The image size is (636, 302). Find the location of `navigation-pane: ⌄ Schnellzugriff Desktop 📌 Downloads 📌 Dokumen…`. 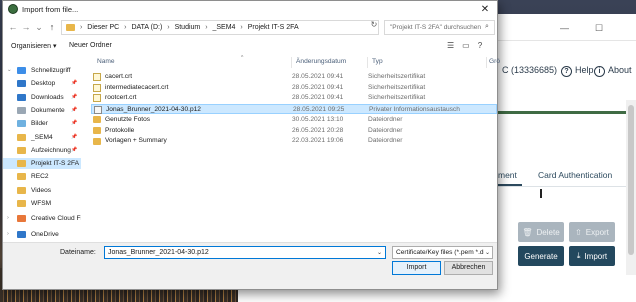

navigation-pane: ⌄ Schnellzugriff Desktop 📌 Downloads 📌 Dokumen… is located at coordinates (42, 149).